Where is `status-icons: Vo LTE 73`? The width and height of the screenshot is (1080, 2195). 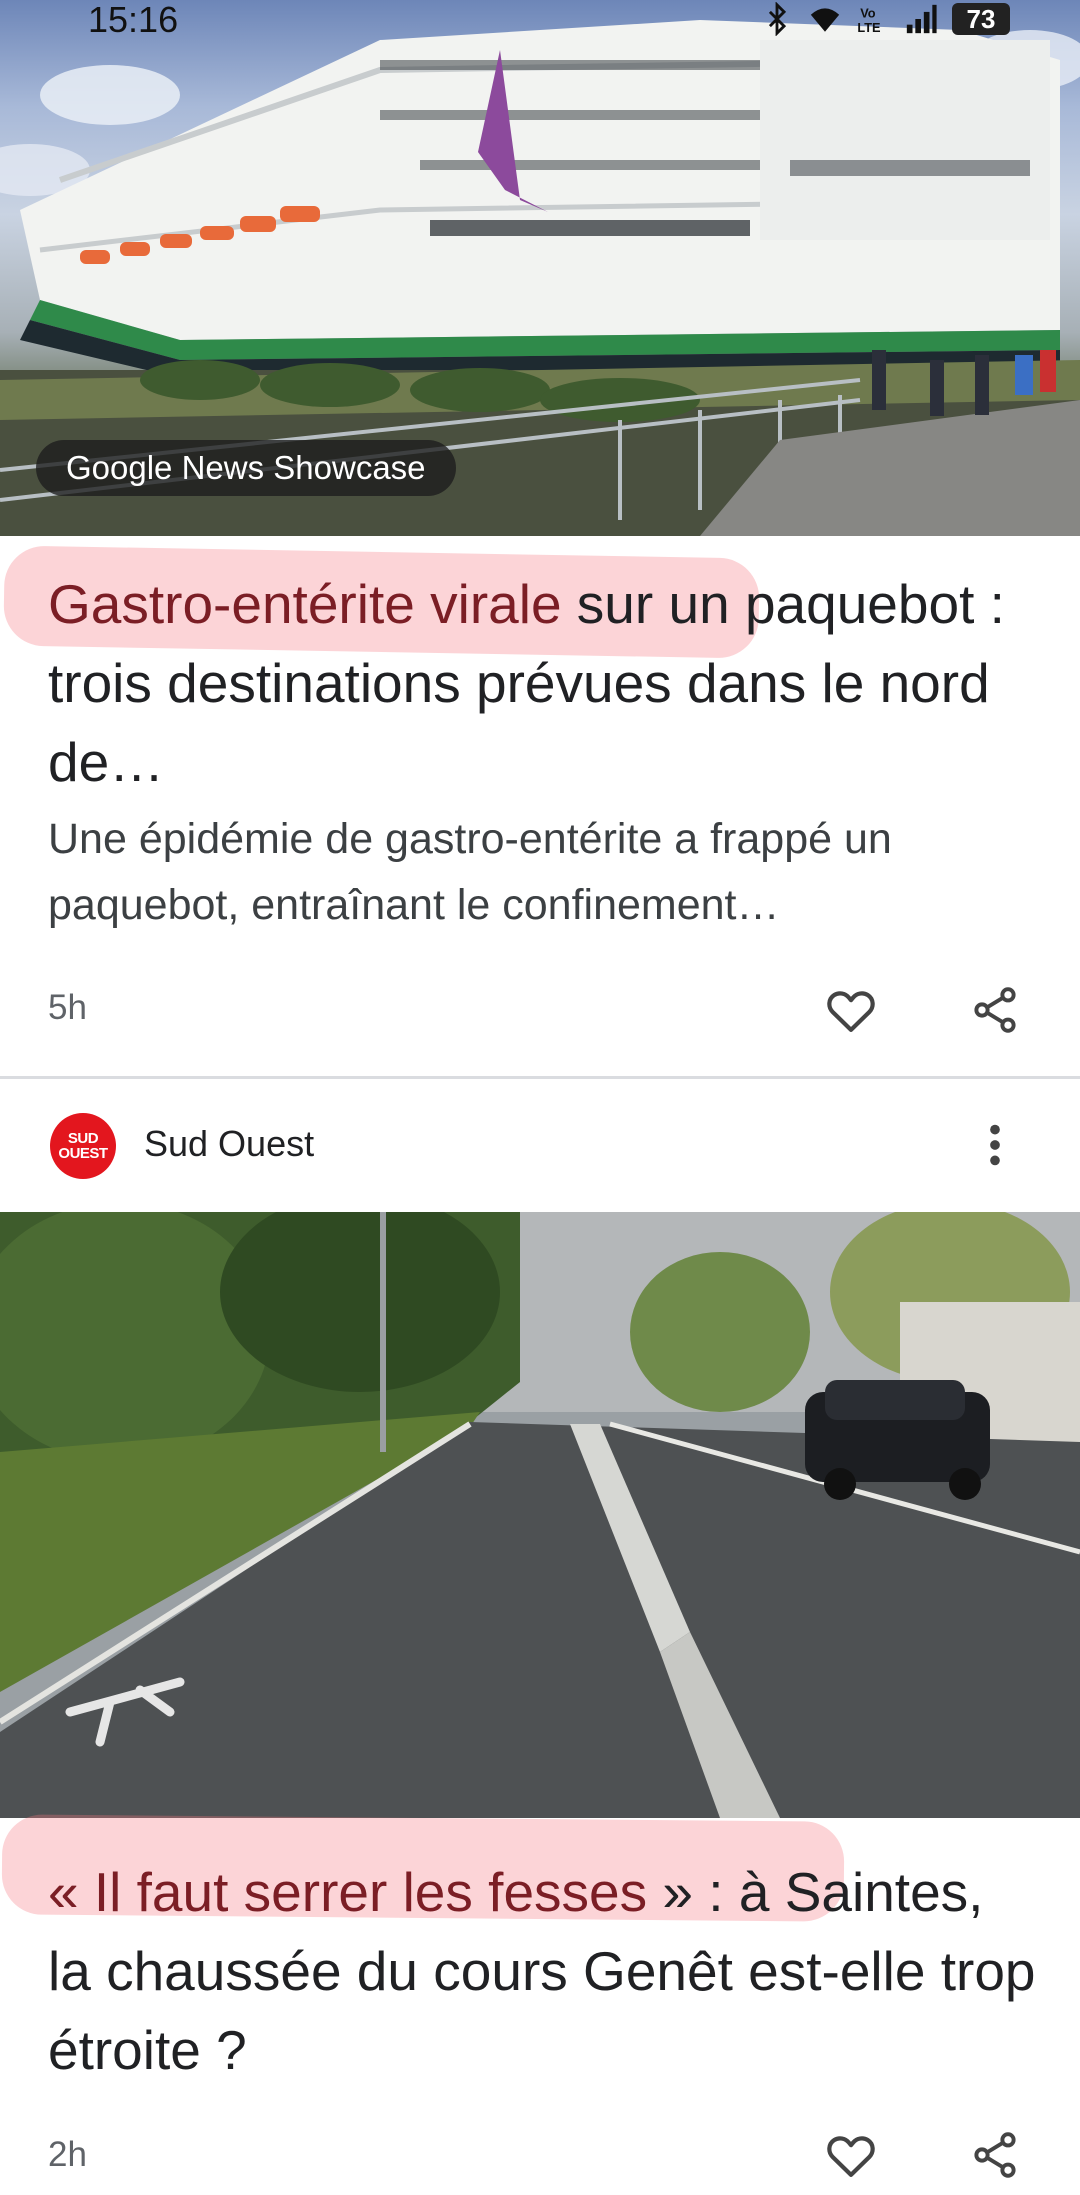
status-icons: Vo LTE 73 is located at coordinates (885, 19).